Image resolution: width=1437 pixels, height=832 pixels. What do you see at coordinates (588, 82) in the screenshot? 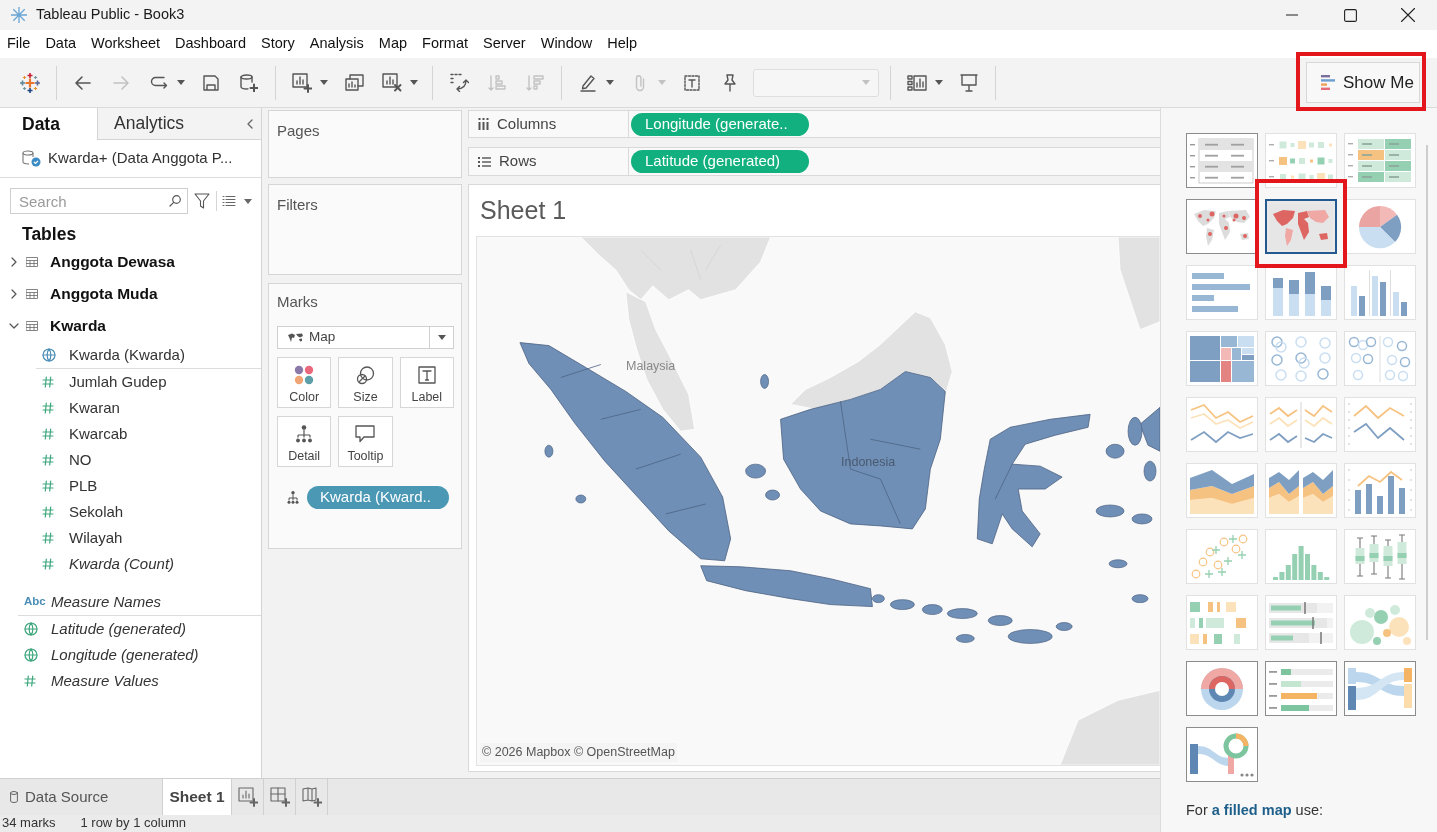
I see `pen-icon` at bounding box center [588, 82].